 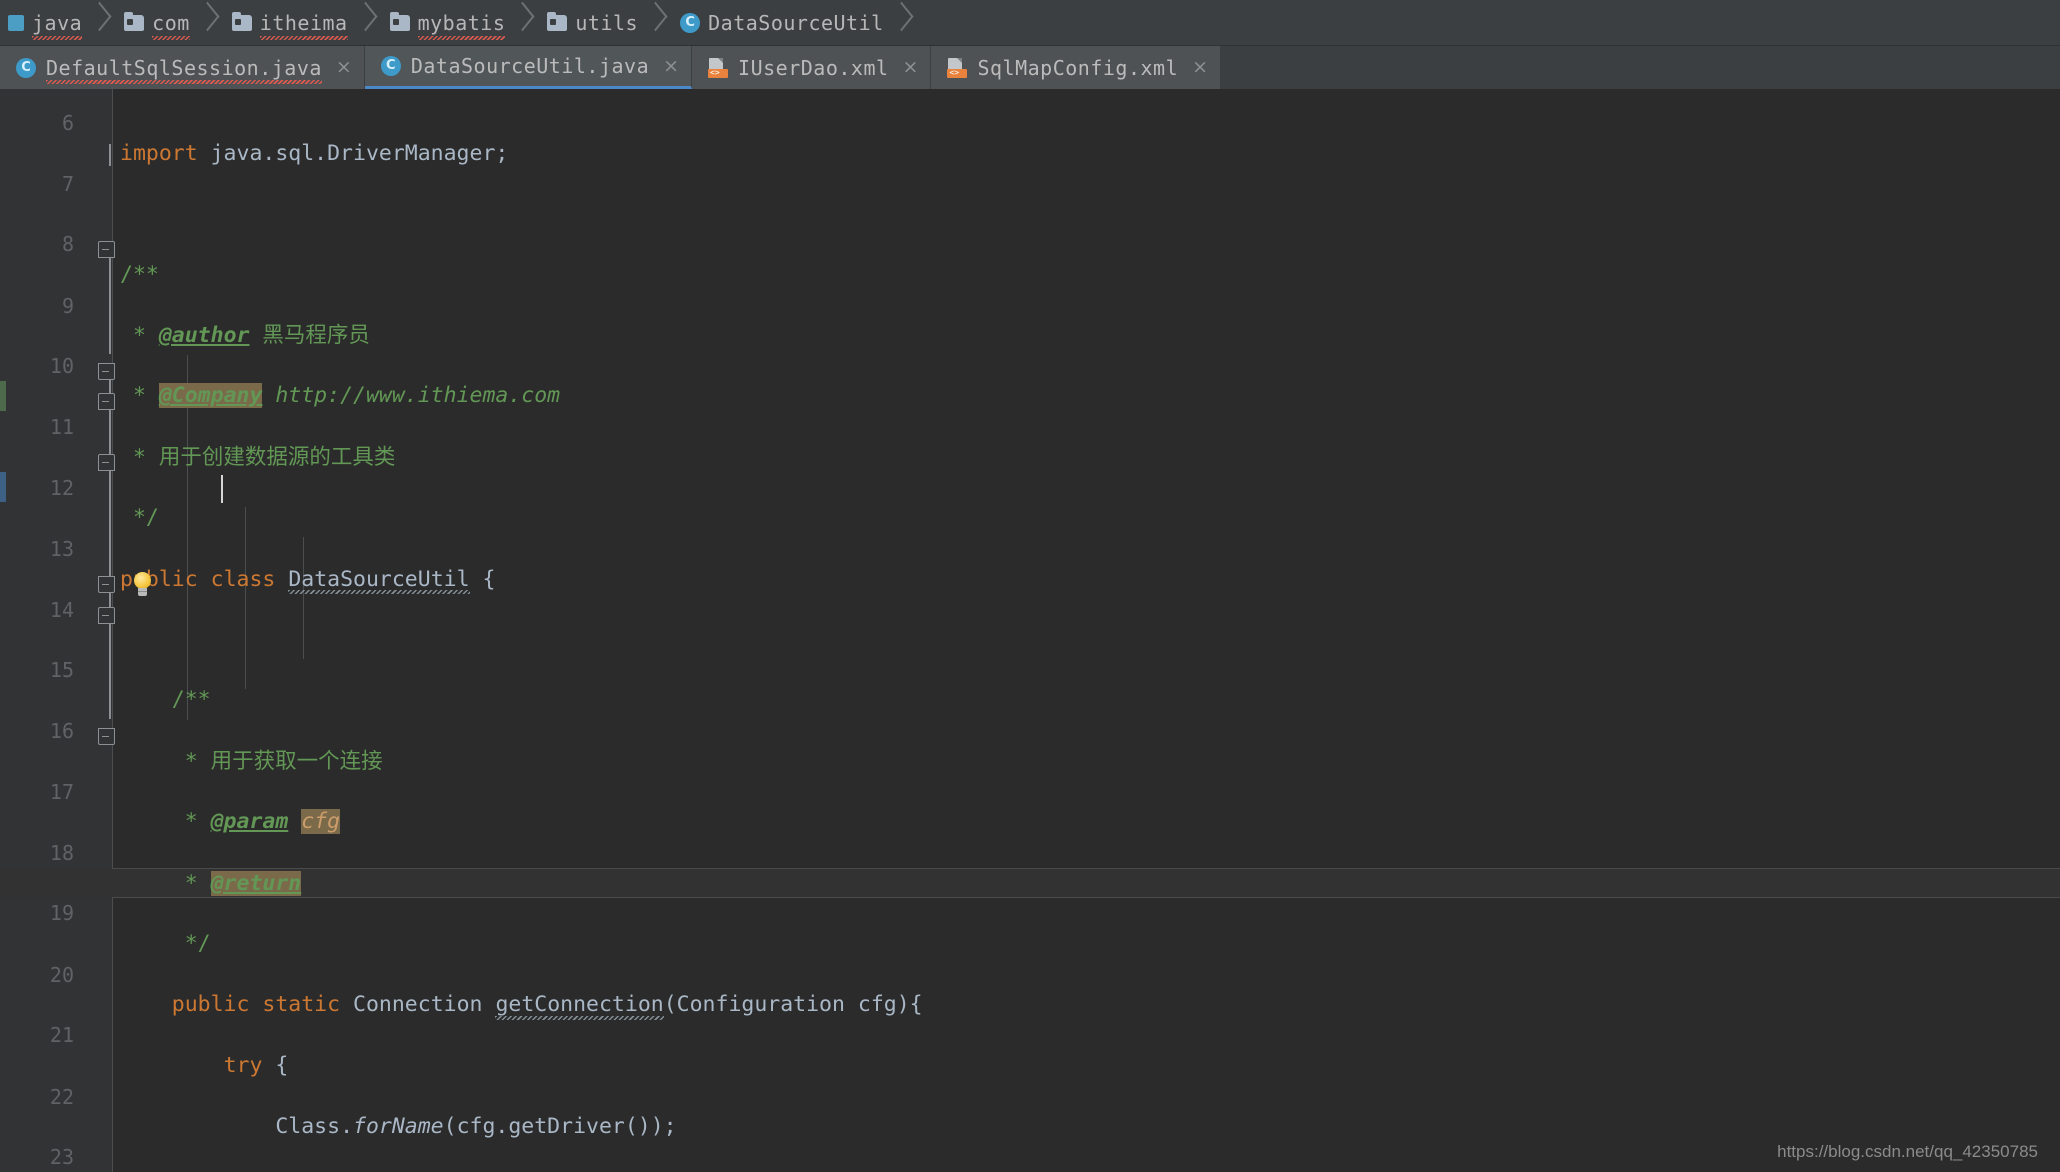 What do you see at coordinates (61, 853) in the screenshot?
I see `line-number: 18` at bounding box center [61, 853].